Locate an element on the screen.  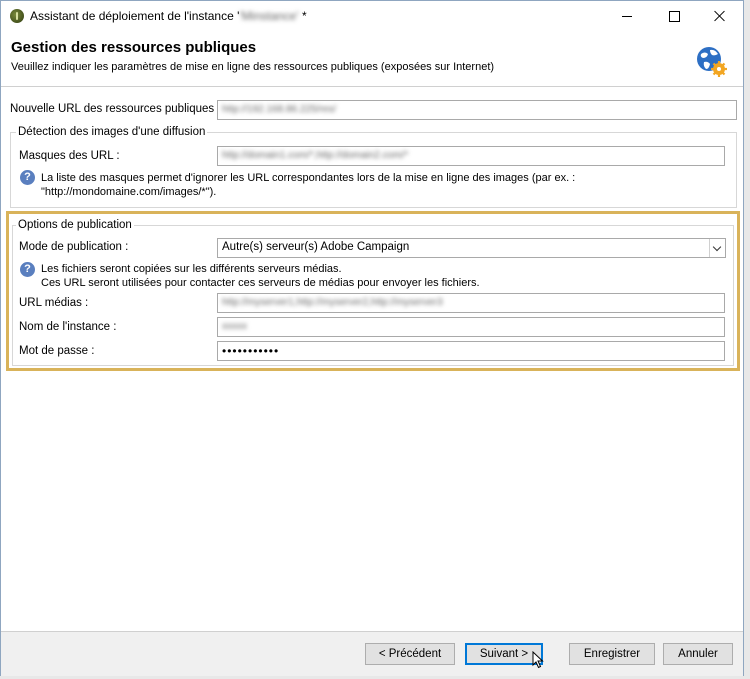
password-input: ••••••••••• is located at coordinates (471, 351).